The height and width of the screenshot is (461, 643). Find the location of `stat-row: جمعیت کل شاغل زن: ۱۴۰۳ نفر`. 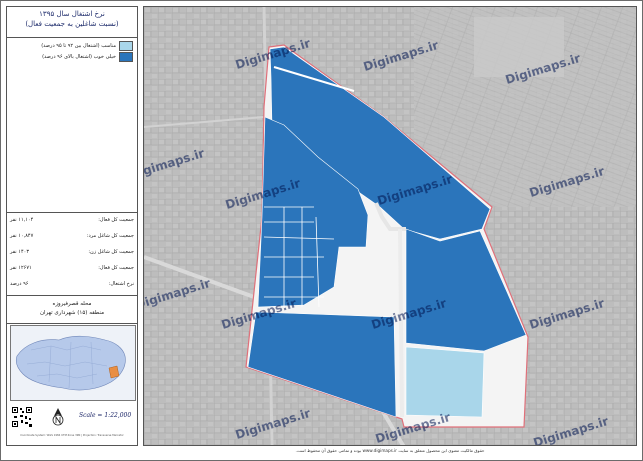

stat-row: جمعیت کل شاغل زن: ۱۴۰۳ نفر is located at coordinates (72, 253).